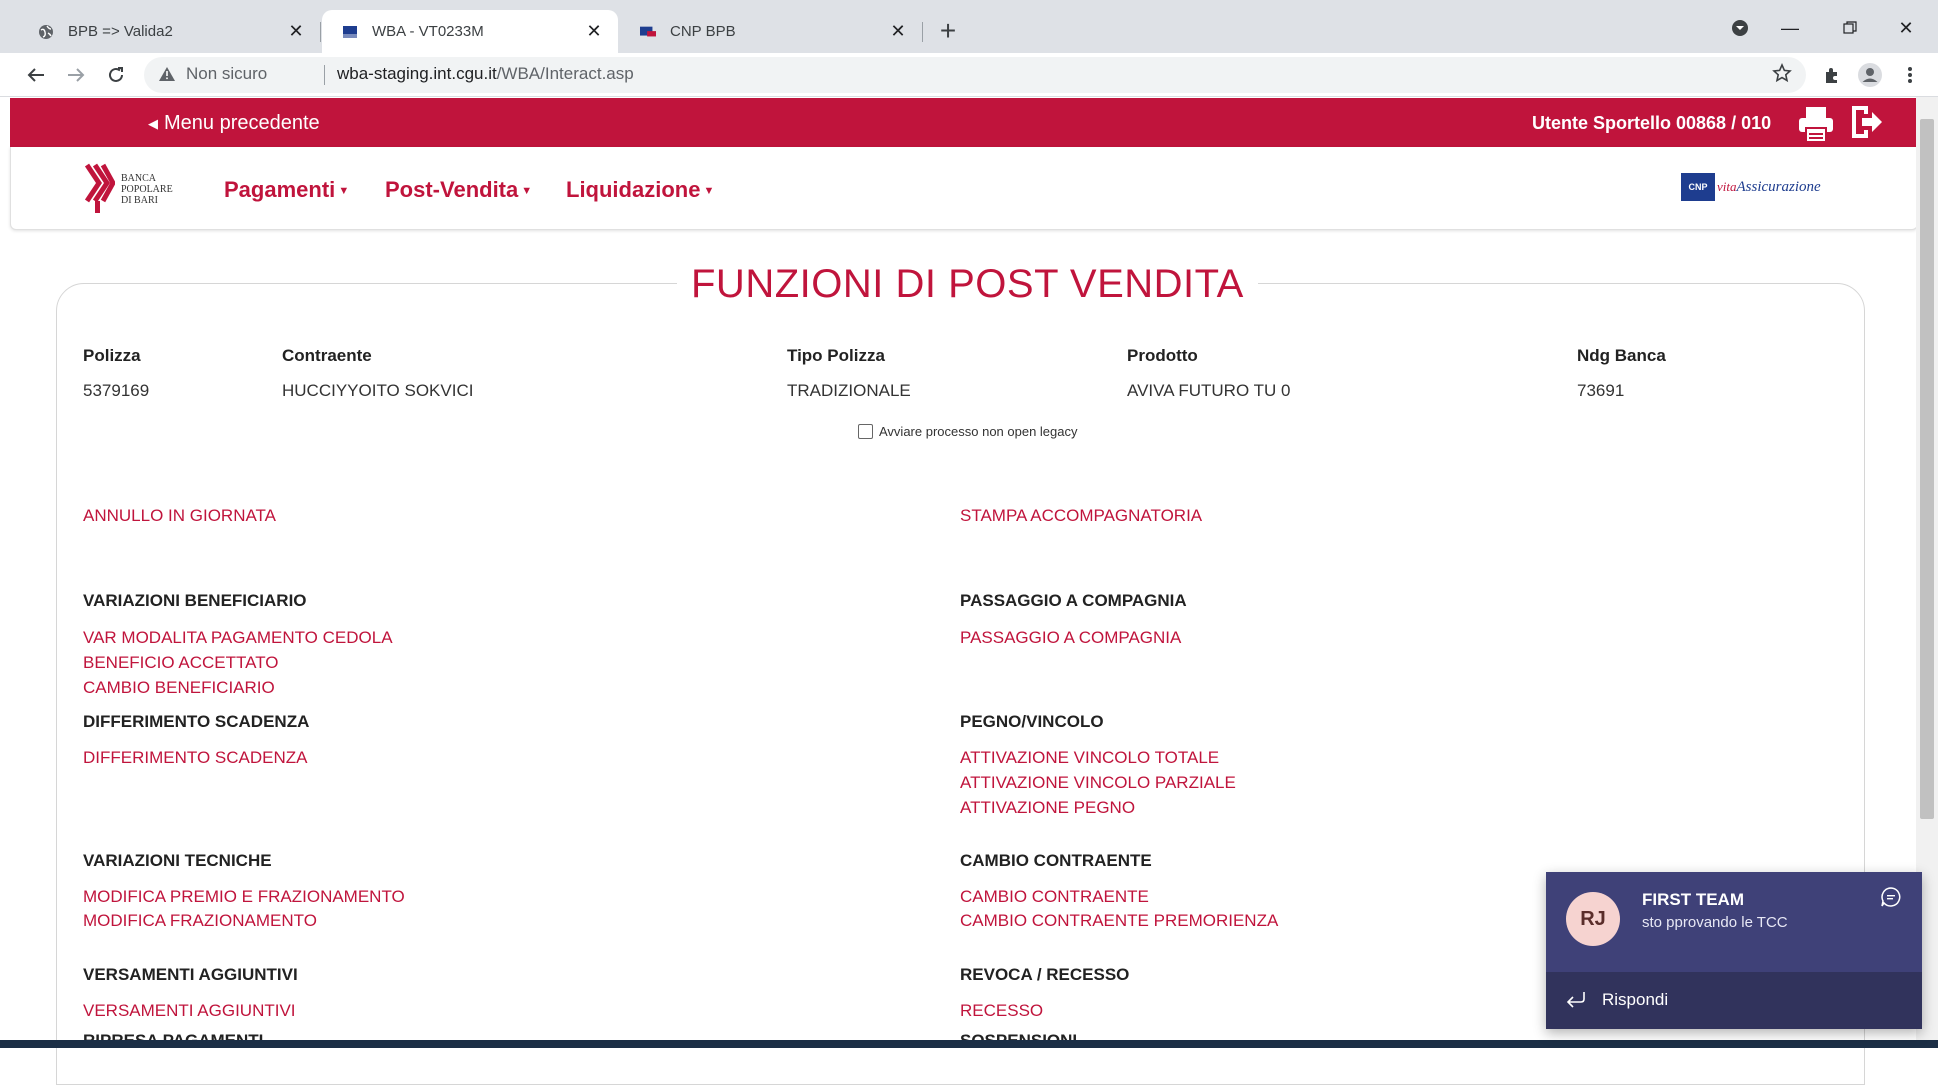  I want to click on menu-pagamenti: Pagamenti ▼, so click(286, 190).